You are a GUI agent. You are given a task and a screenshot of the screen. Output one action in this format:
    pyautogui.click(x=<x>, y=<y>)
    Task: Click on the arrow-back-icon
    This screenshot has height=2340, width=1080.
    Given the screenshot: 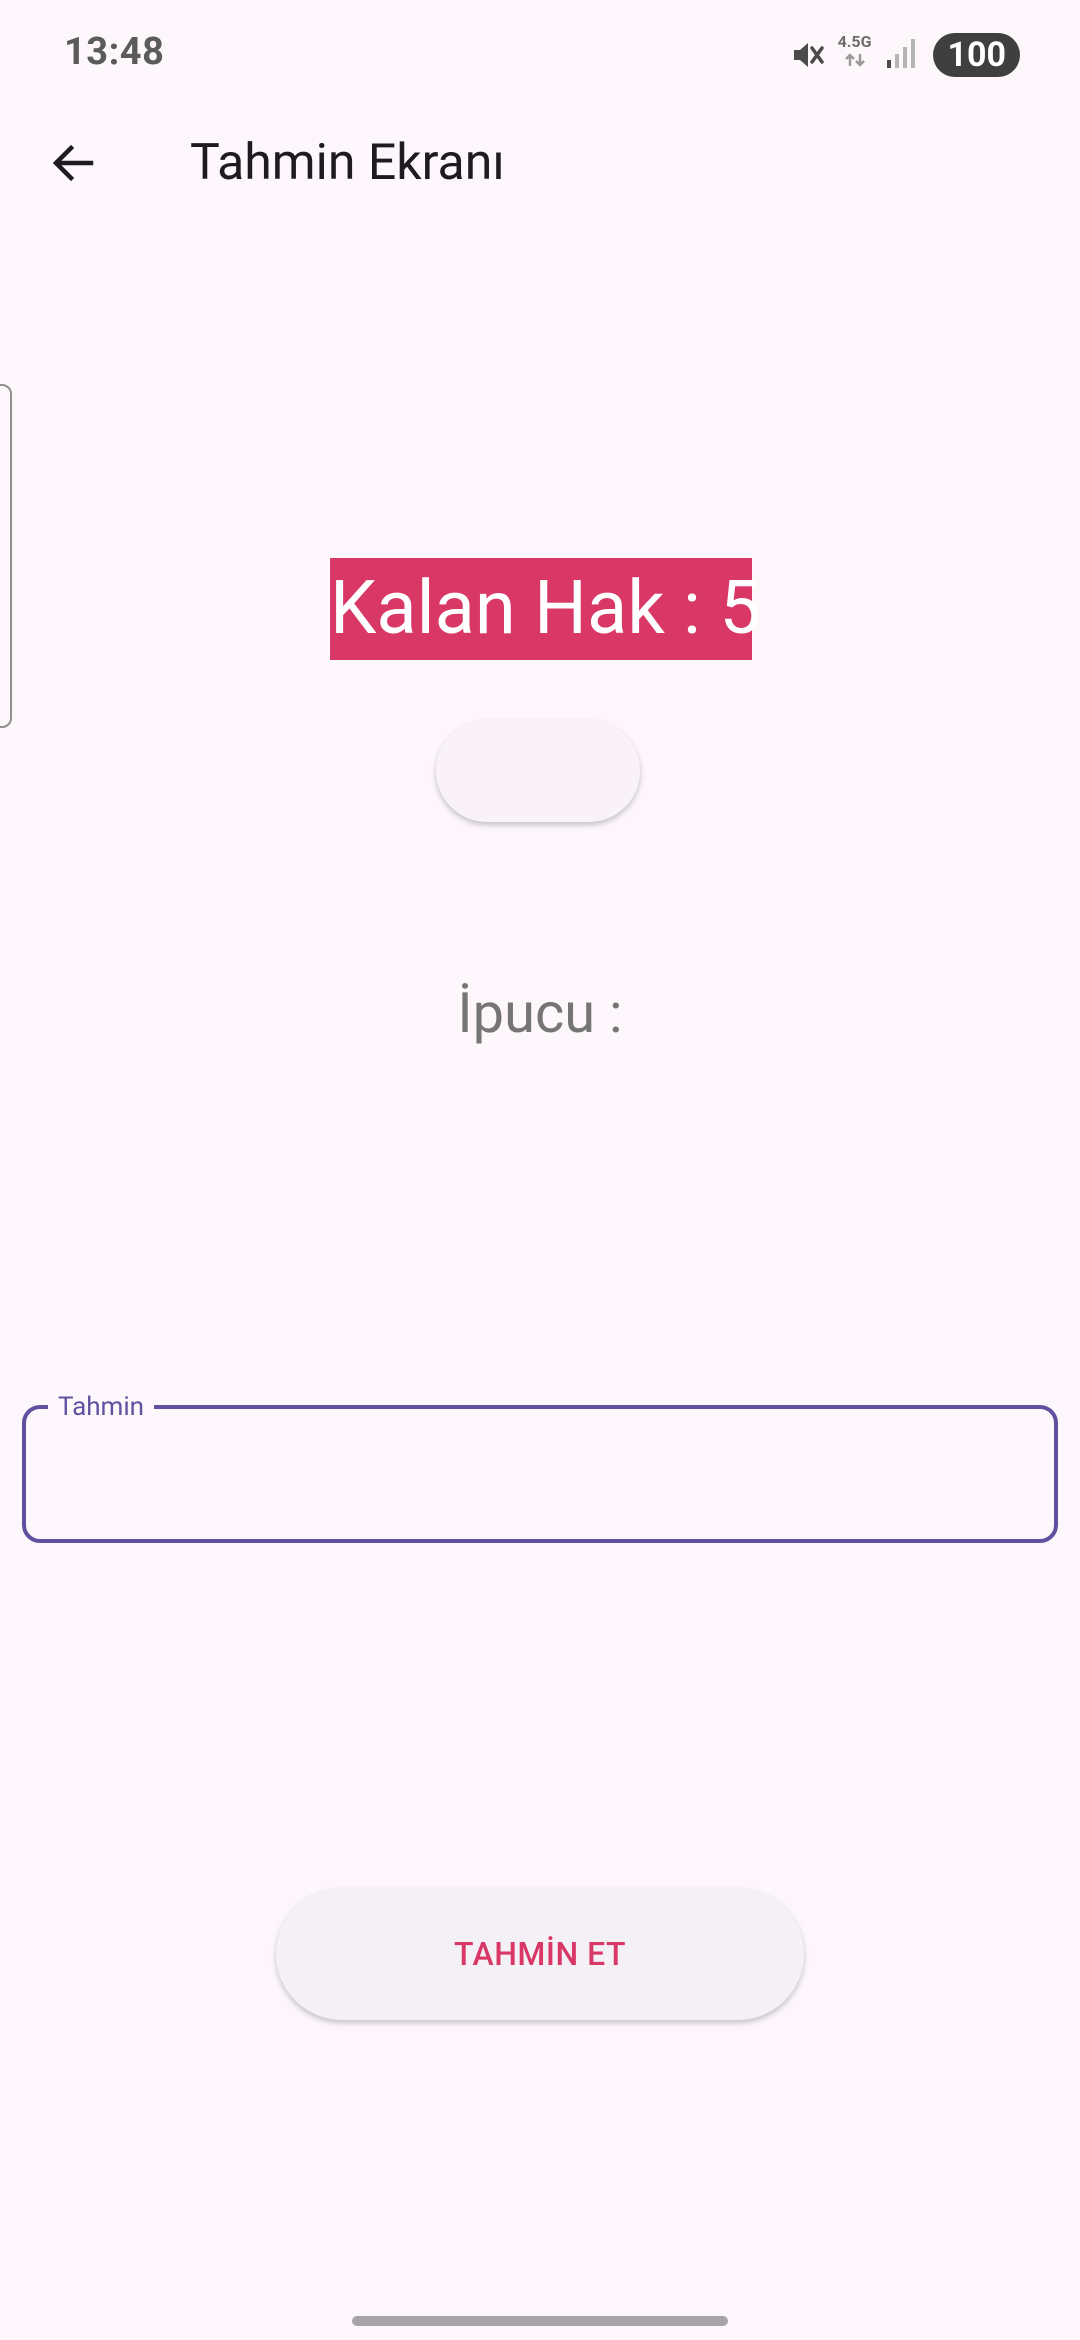 What is the action you would take?
    pyautogui.click(x=73, y=165)
    